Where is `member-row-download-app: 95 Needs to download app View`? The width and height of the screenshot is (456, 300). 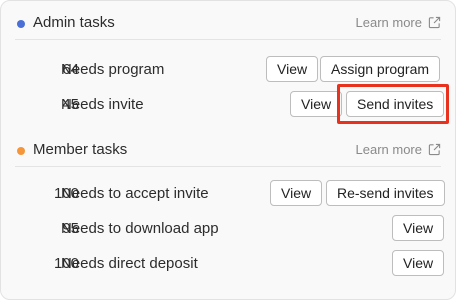 member-row-download-app: 95 Needs to download app View is located at coordinates (228, 230).